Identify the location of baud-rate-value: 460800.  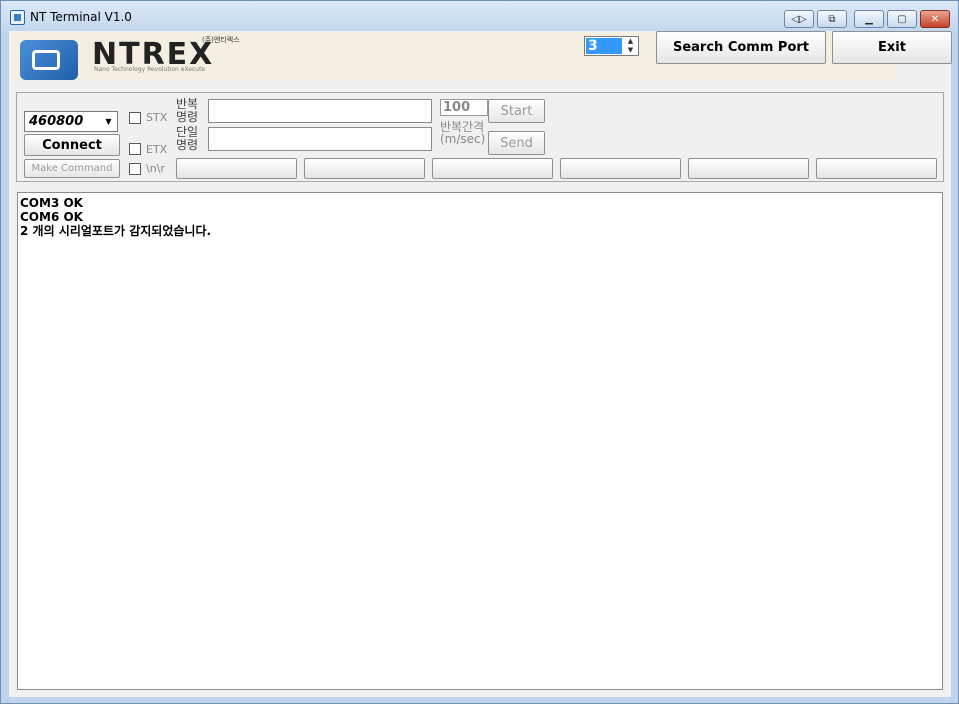
(56, 121).